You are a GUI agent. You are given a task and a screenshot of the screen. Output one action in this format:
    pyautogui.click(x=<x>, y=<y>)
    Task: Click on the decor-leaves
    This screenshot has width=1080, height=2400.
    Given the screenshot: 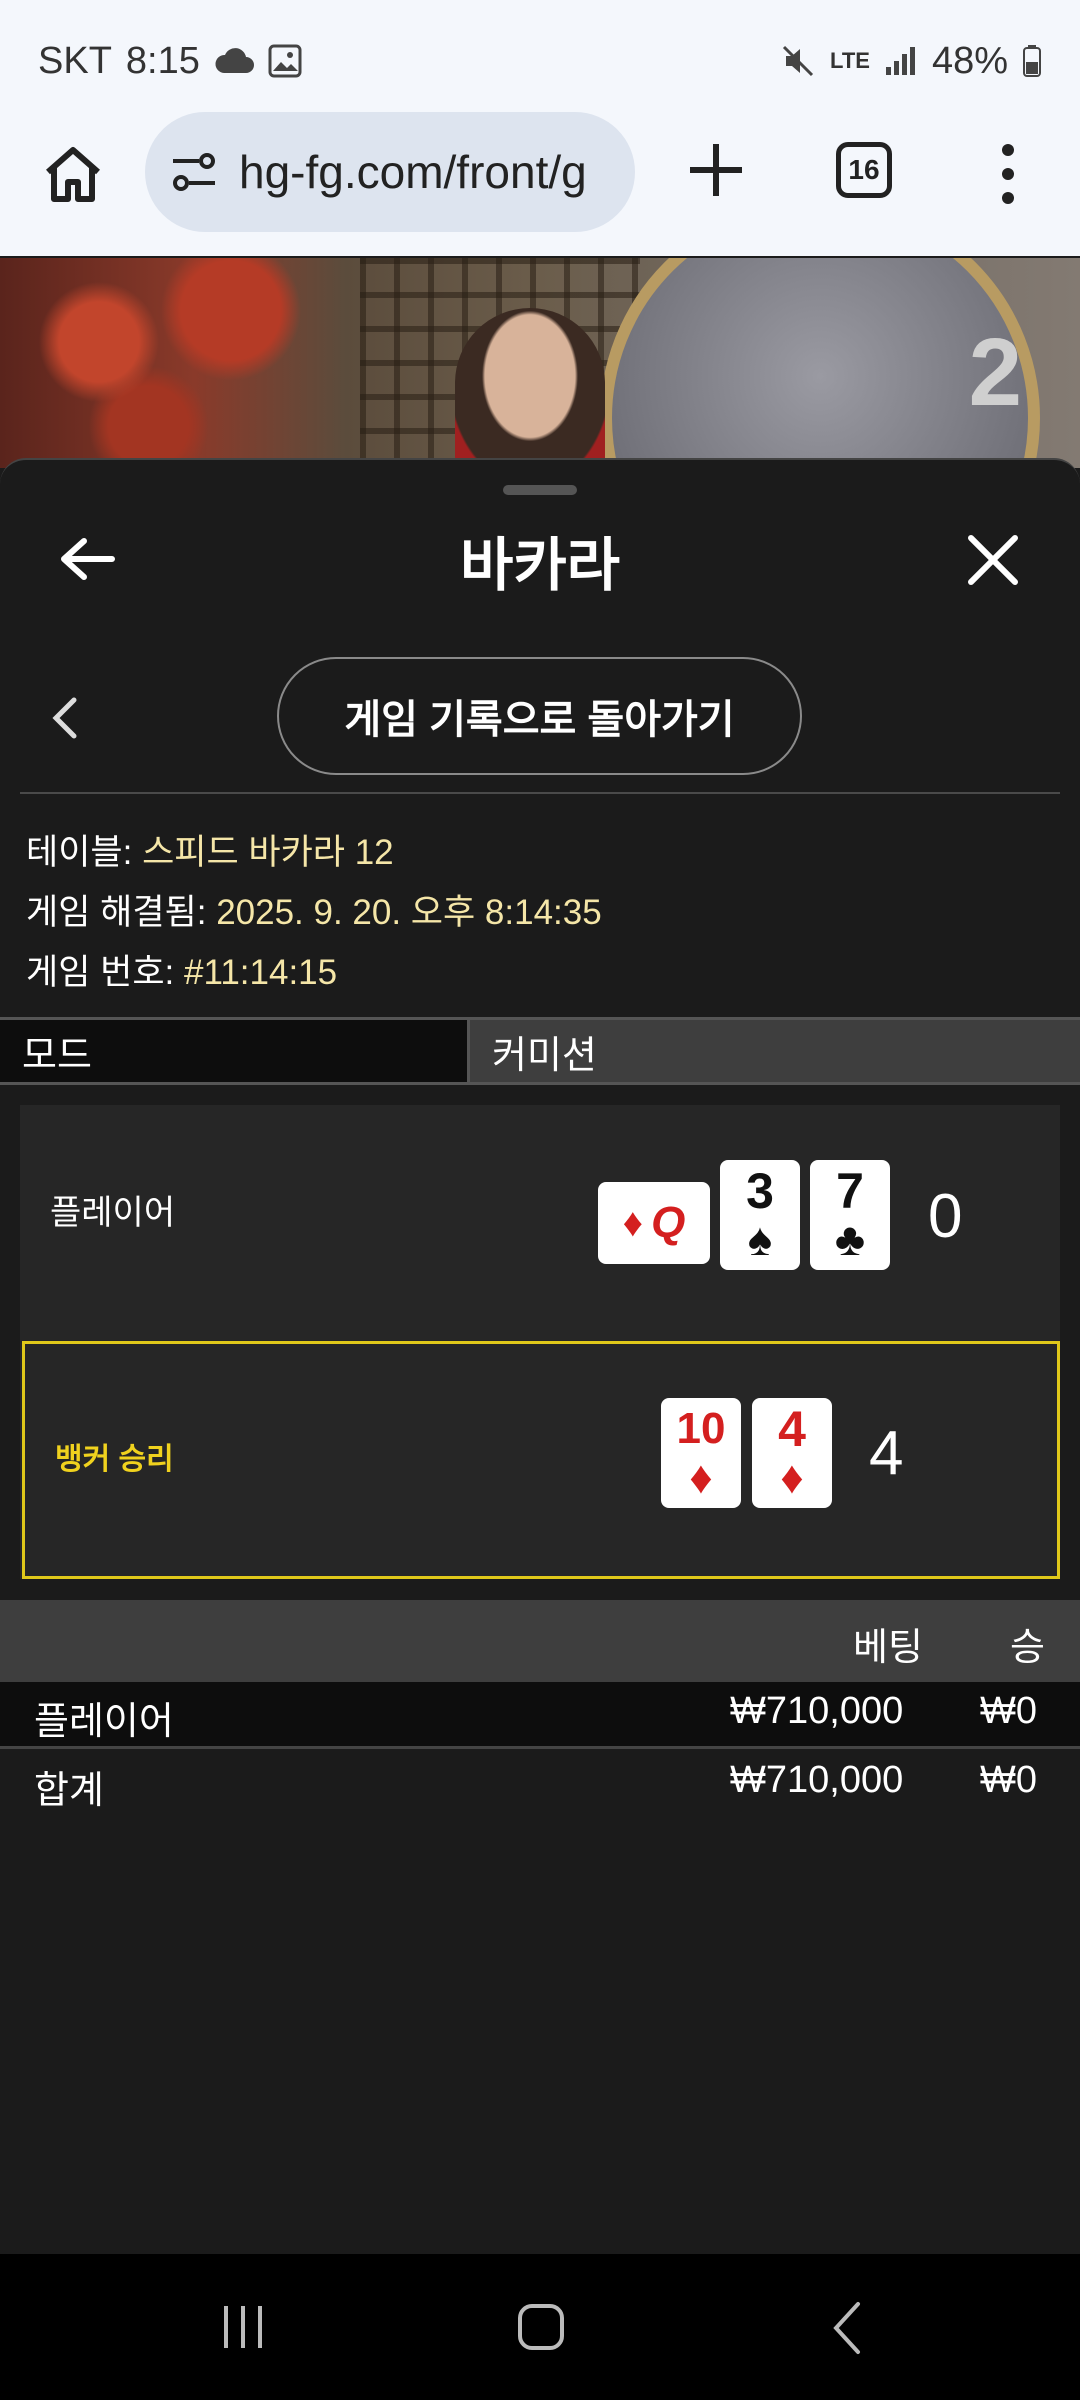 What is the action you would take?
    pyautogui.click(x=165, y=363)
    